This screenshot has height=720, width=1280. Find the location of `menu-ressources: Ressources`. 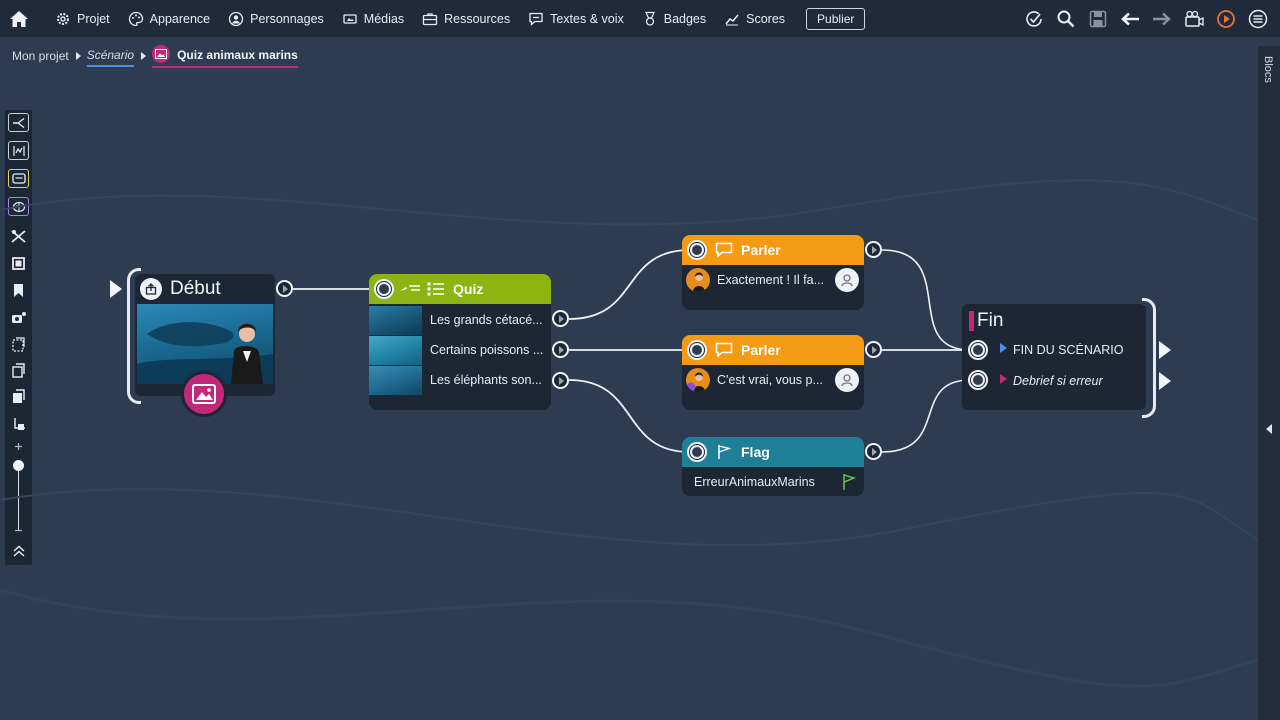

menu-ressources: Ressources is located at coordinates (466, 18).